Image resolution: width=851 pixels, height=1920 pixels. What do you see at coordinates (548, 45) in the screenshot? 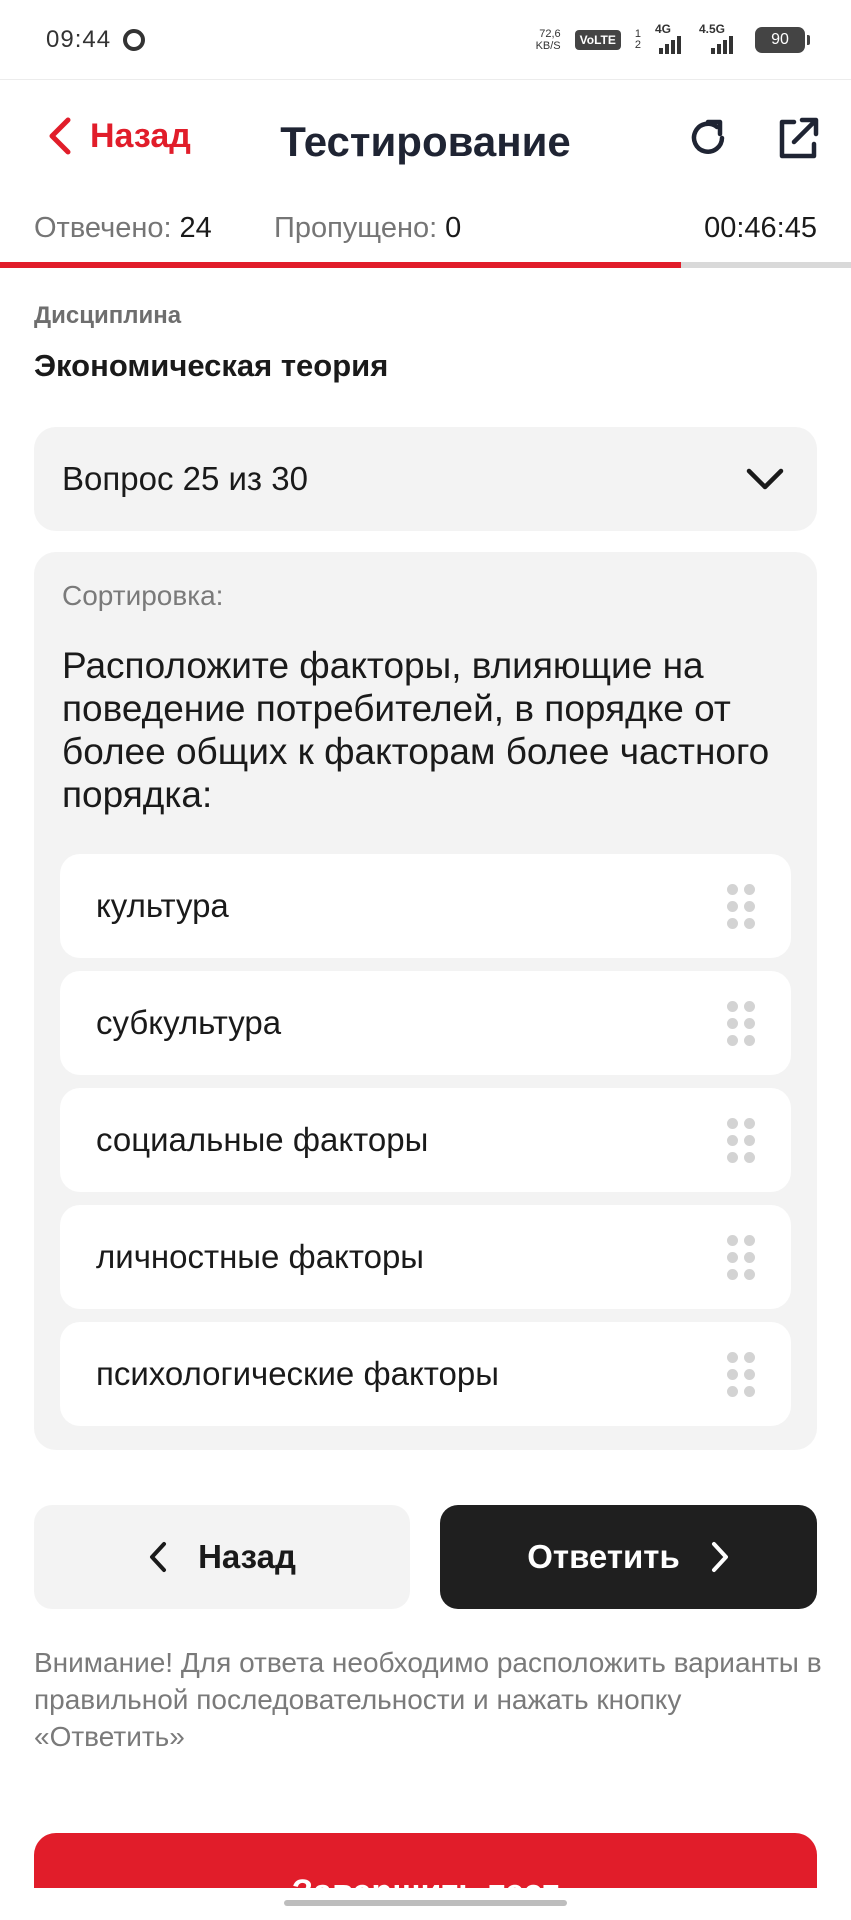
I see `network-speed-unit: KB/S` at bounding box center [548, 45].